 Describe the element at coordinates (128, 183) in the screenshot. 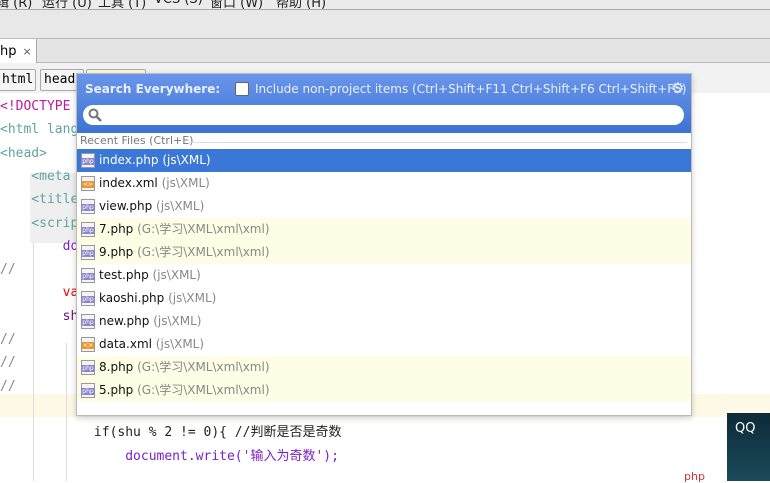

I see `file-name: index.xml` at that location.